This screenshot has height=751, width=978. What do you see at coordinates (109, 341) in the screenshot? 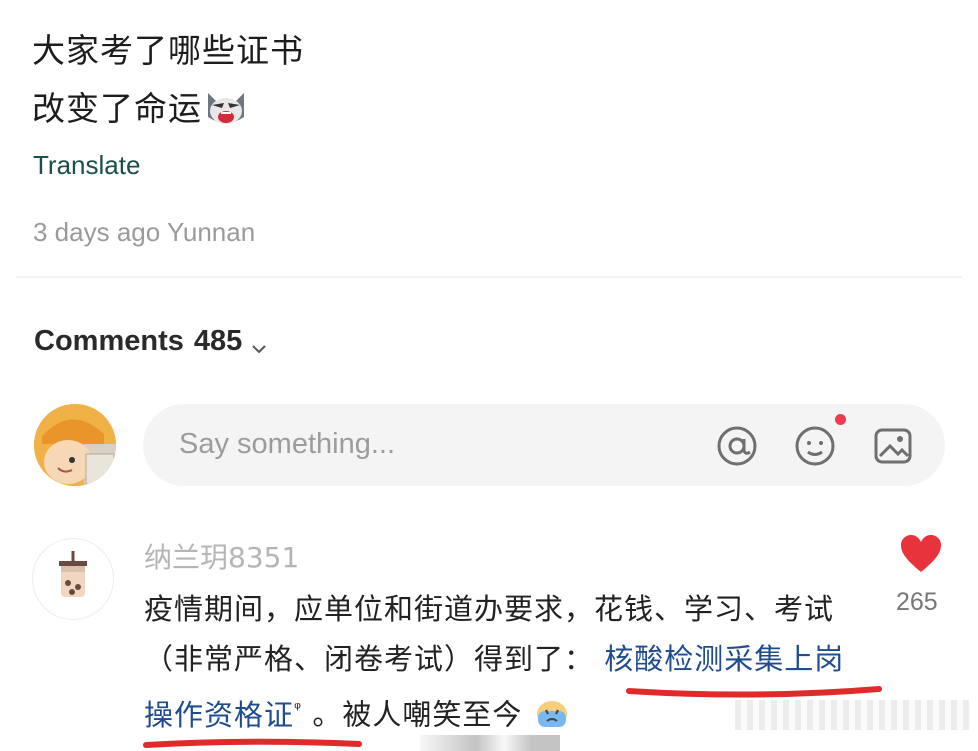
I see `comments-label: Comments` at bounding box center [109, 341].